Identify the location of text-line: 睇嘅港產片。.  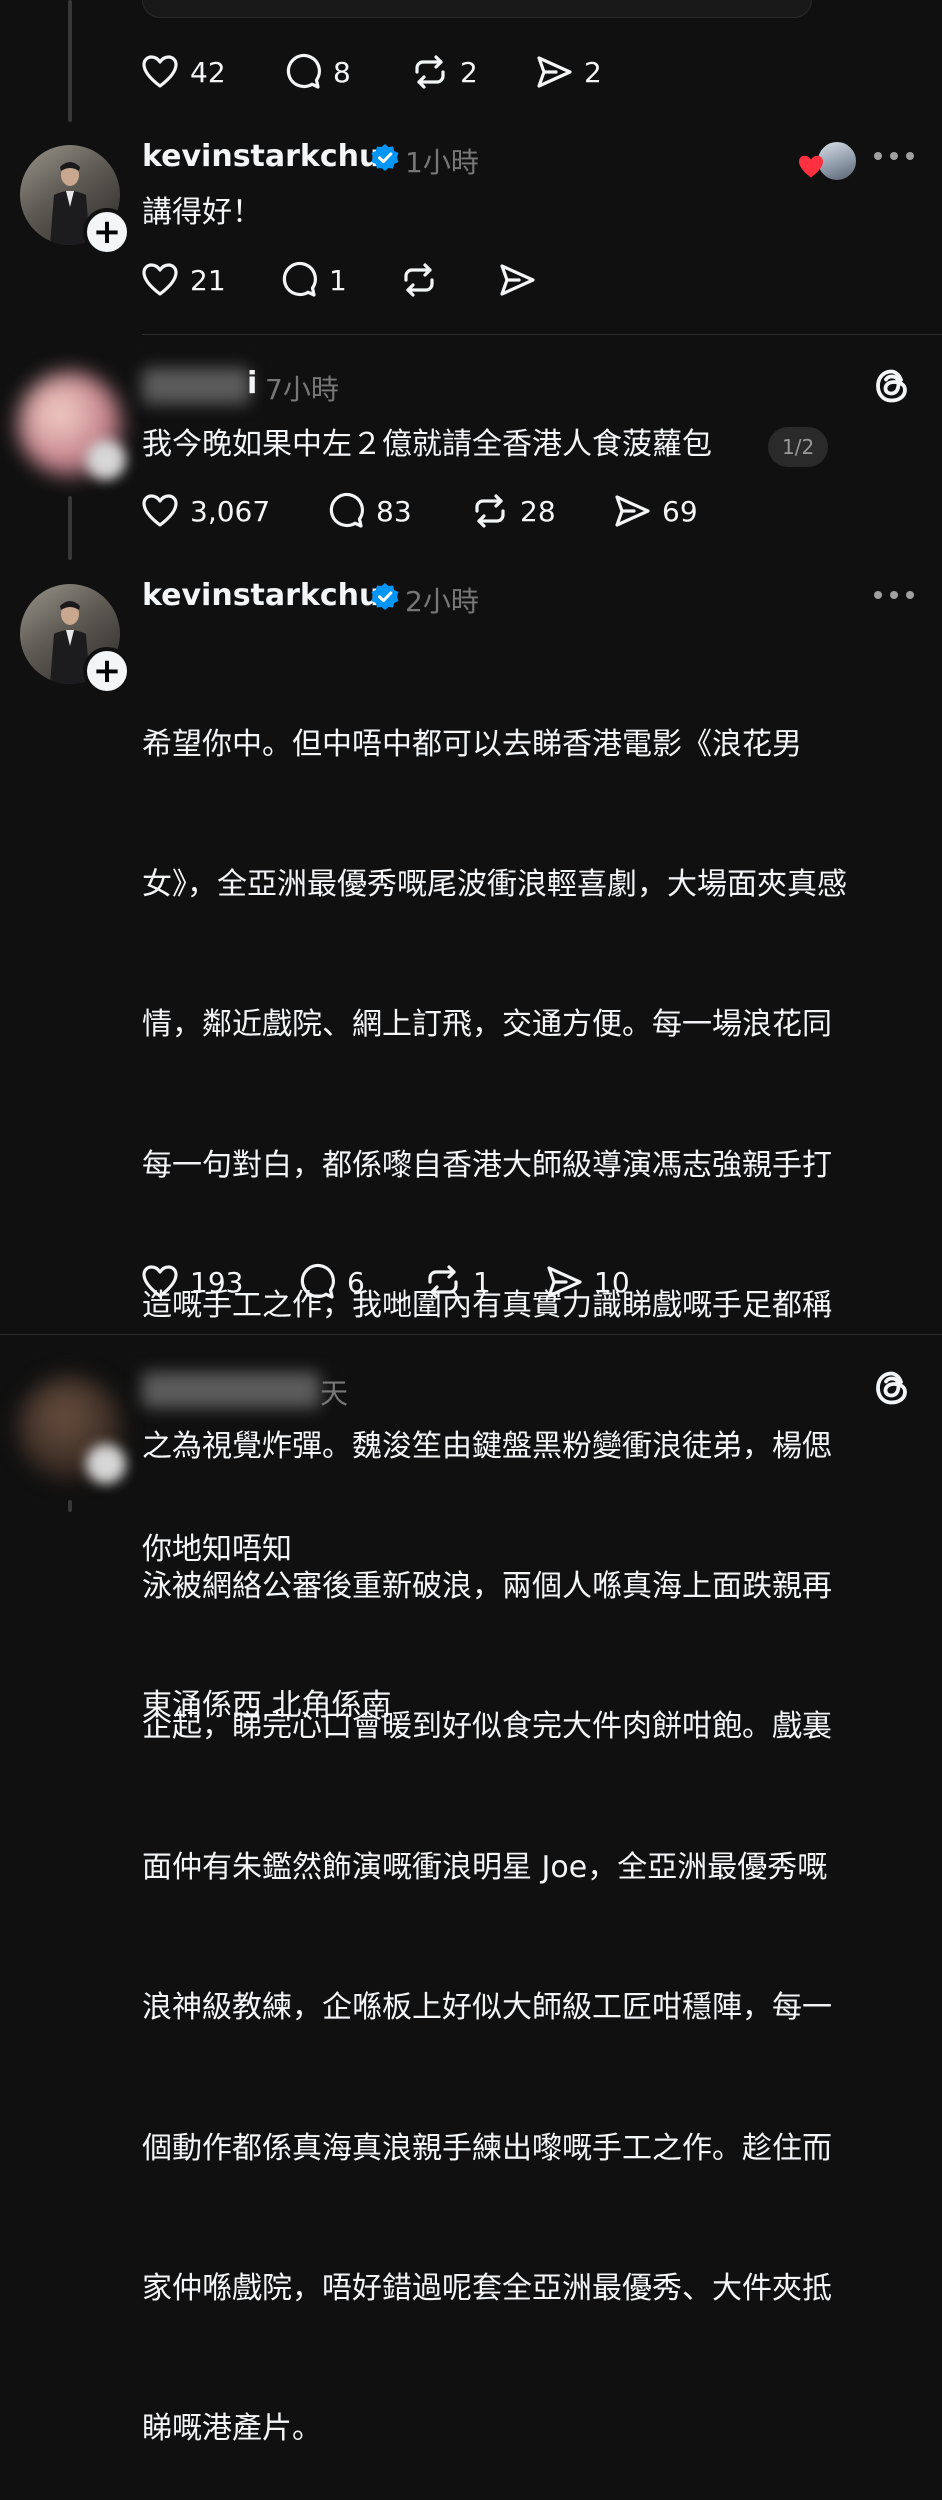
(232, 2429).